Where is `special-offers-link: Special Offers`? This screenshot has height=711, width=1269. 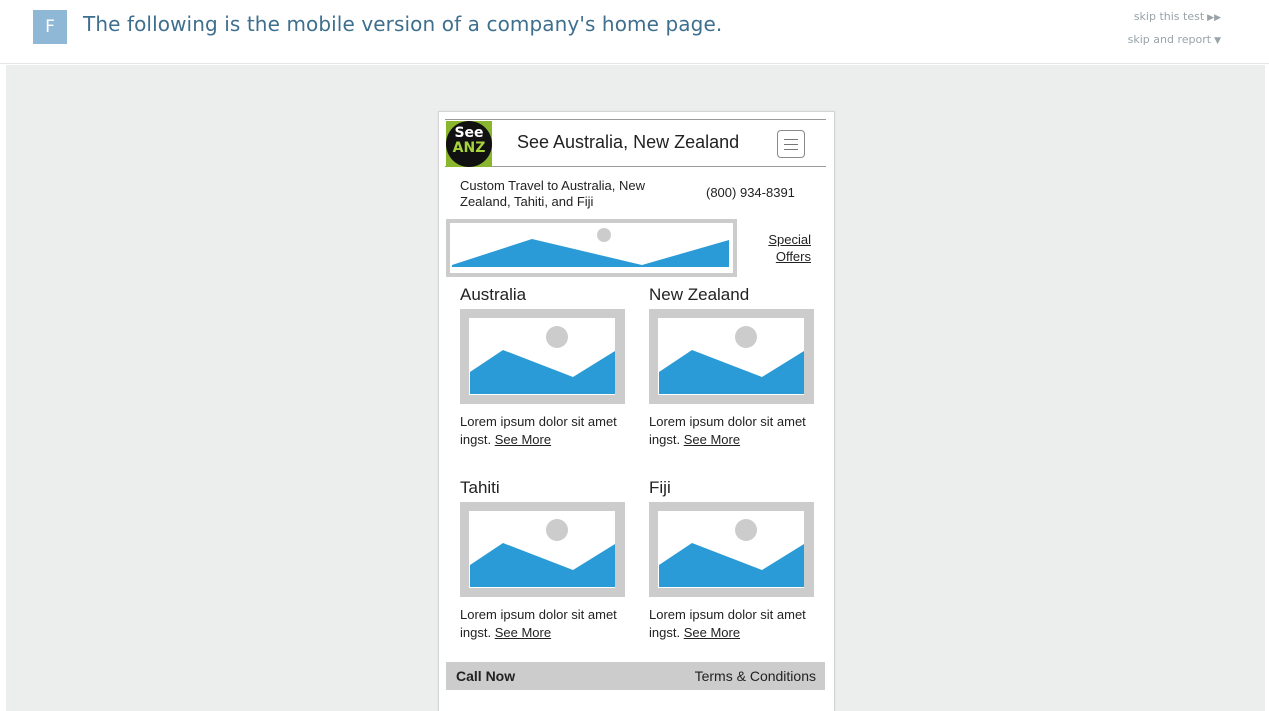
special-offers-link: Special Offers is located at coordinates (783, 248).